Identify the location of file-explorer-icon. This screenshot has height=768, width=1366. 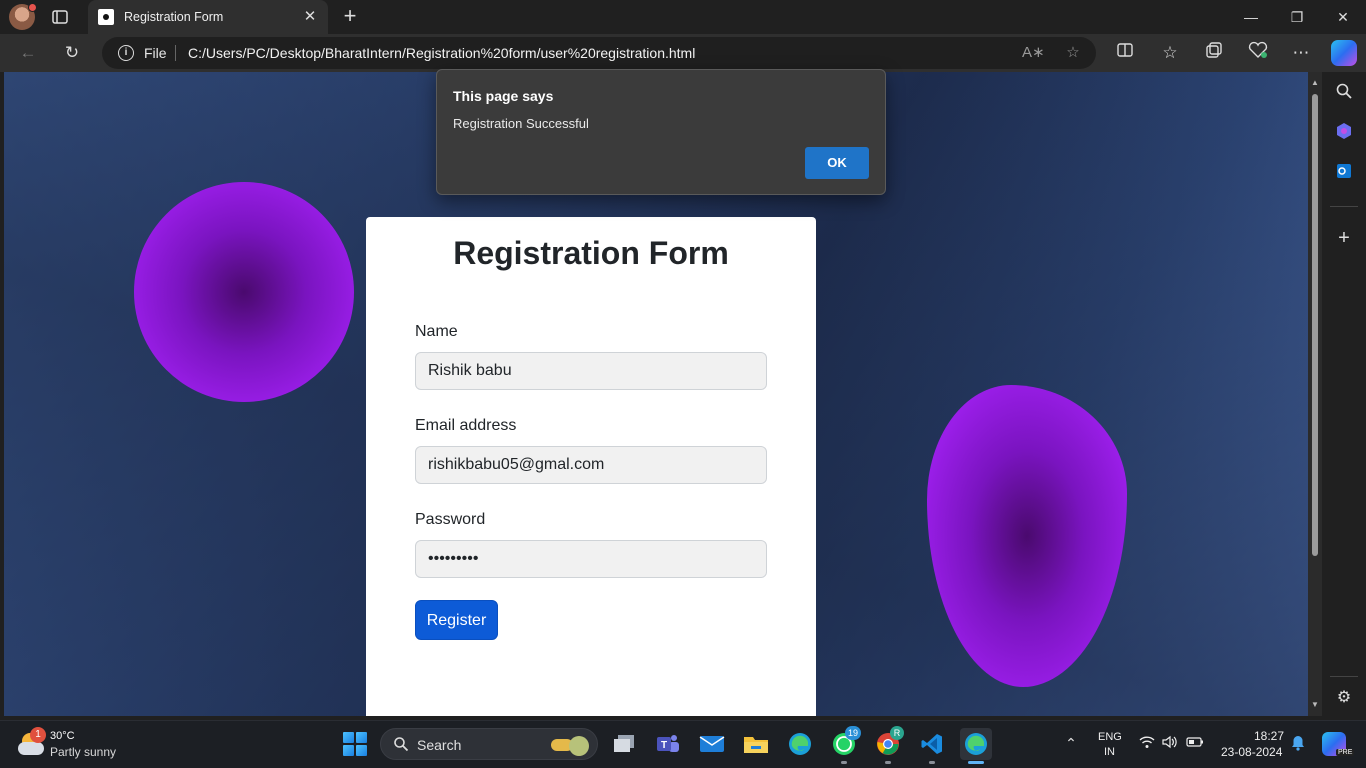
(756, 744).